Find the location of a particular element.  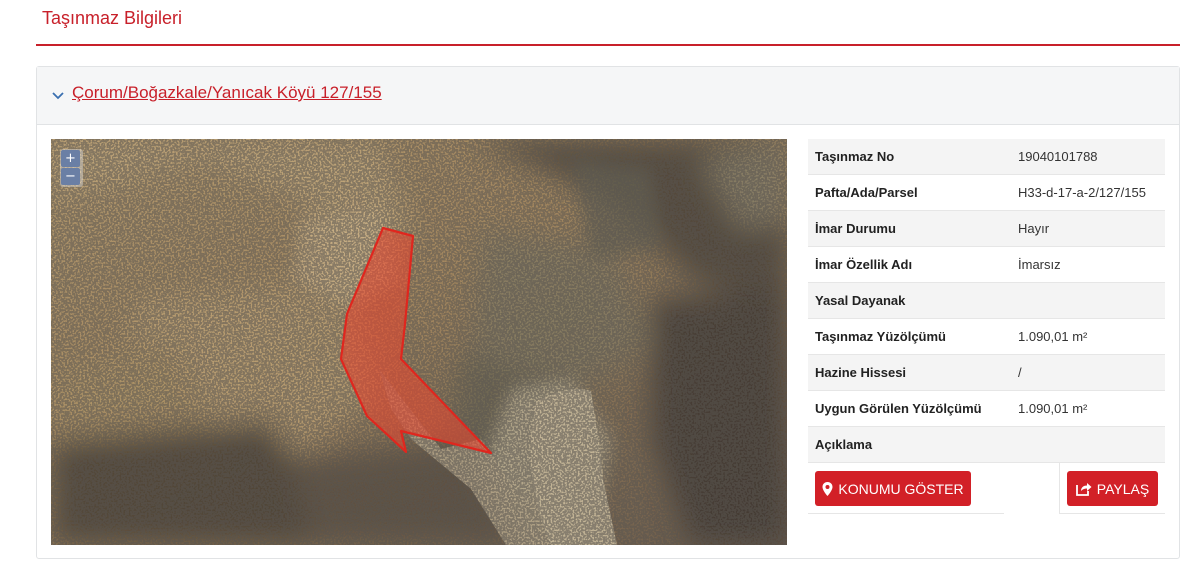

share-button: PAYLAŞ is located at coordinates (1112, 488).